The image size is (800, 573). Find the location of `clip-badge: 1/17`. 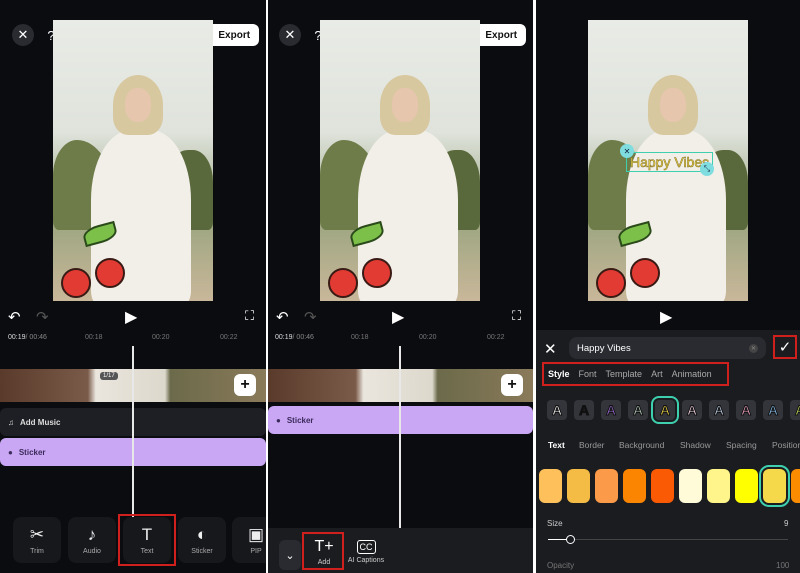

clip-badge: 1/17 is located at coordinates (109, 376).